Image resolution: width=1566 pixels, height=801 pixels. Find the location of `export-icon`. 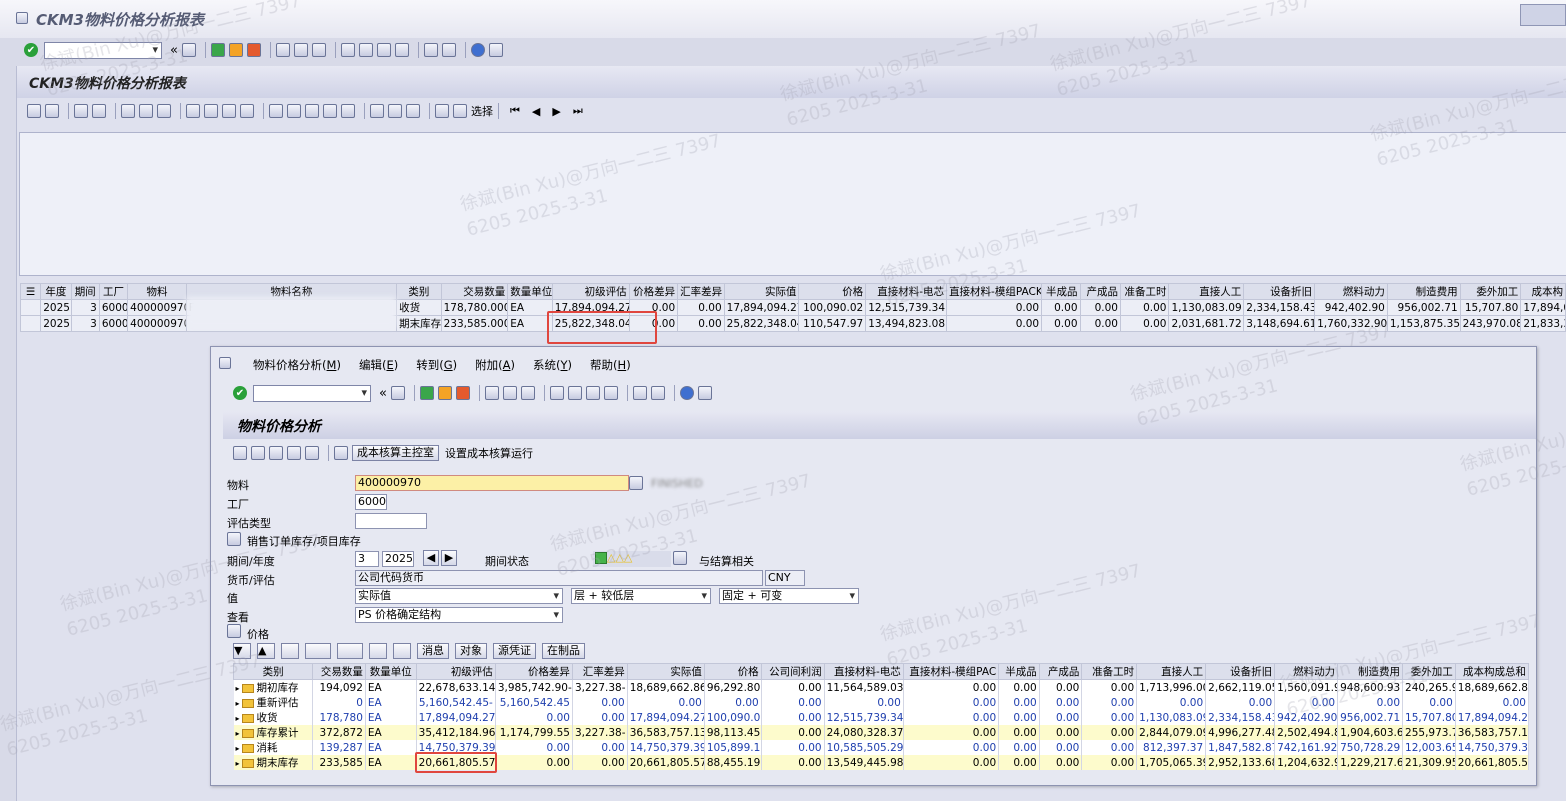

export-icon is located at coordinates (81, 111).